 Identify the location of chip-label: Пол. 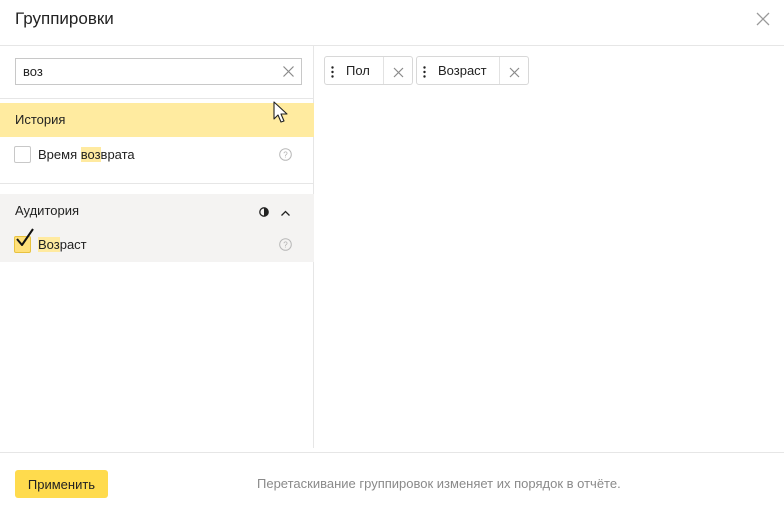
(358, 70).